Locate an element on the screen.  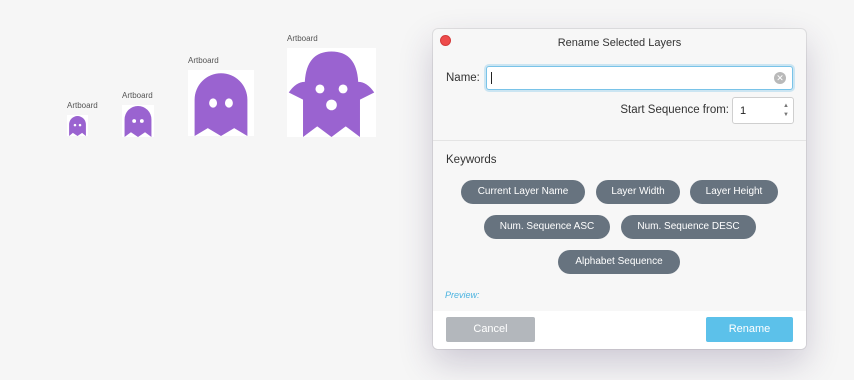
keyword-layer-height: Layer Height is located at coordinates (734, 192).